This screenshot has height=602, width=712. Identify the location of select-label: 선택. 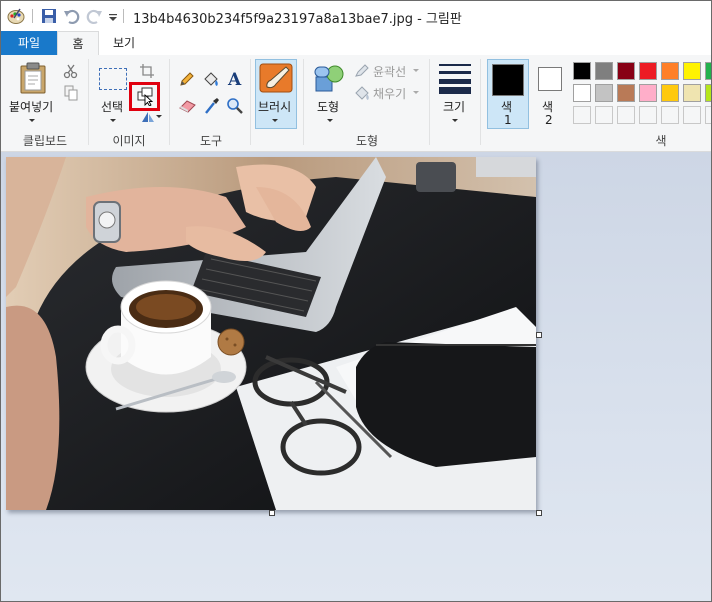
(112, 106).